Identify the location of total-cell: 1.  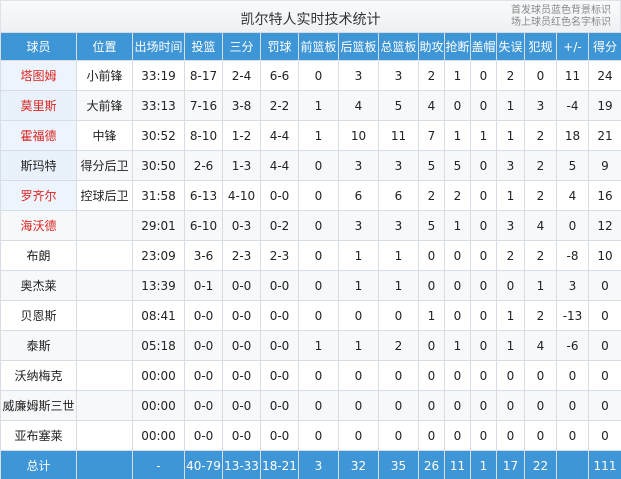
(483, 464).